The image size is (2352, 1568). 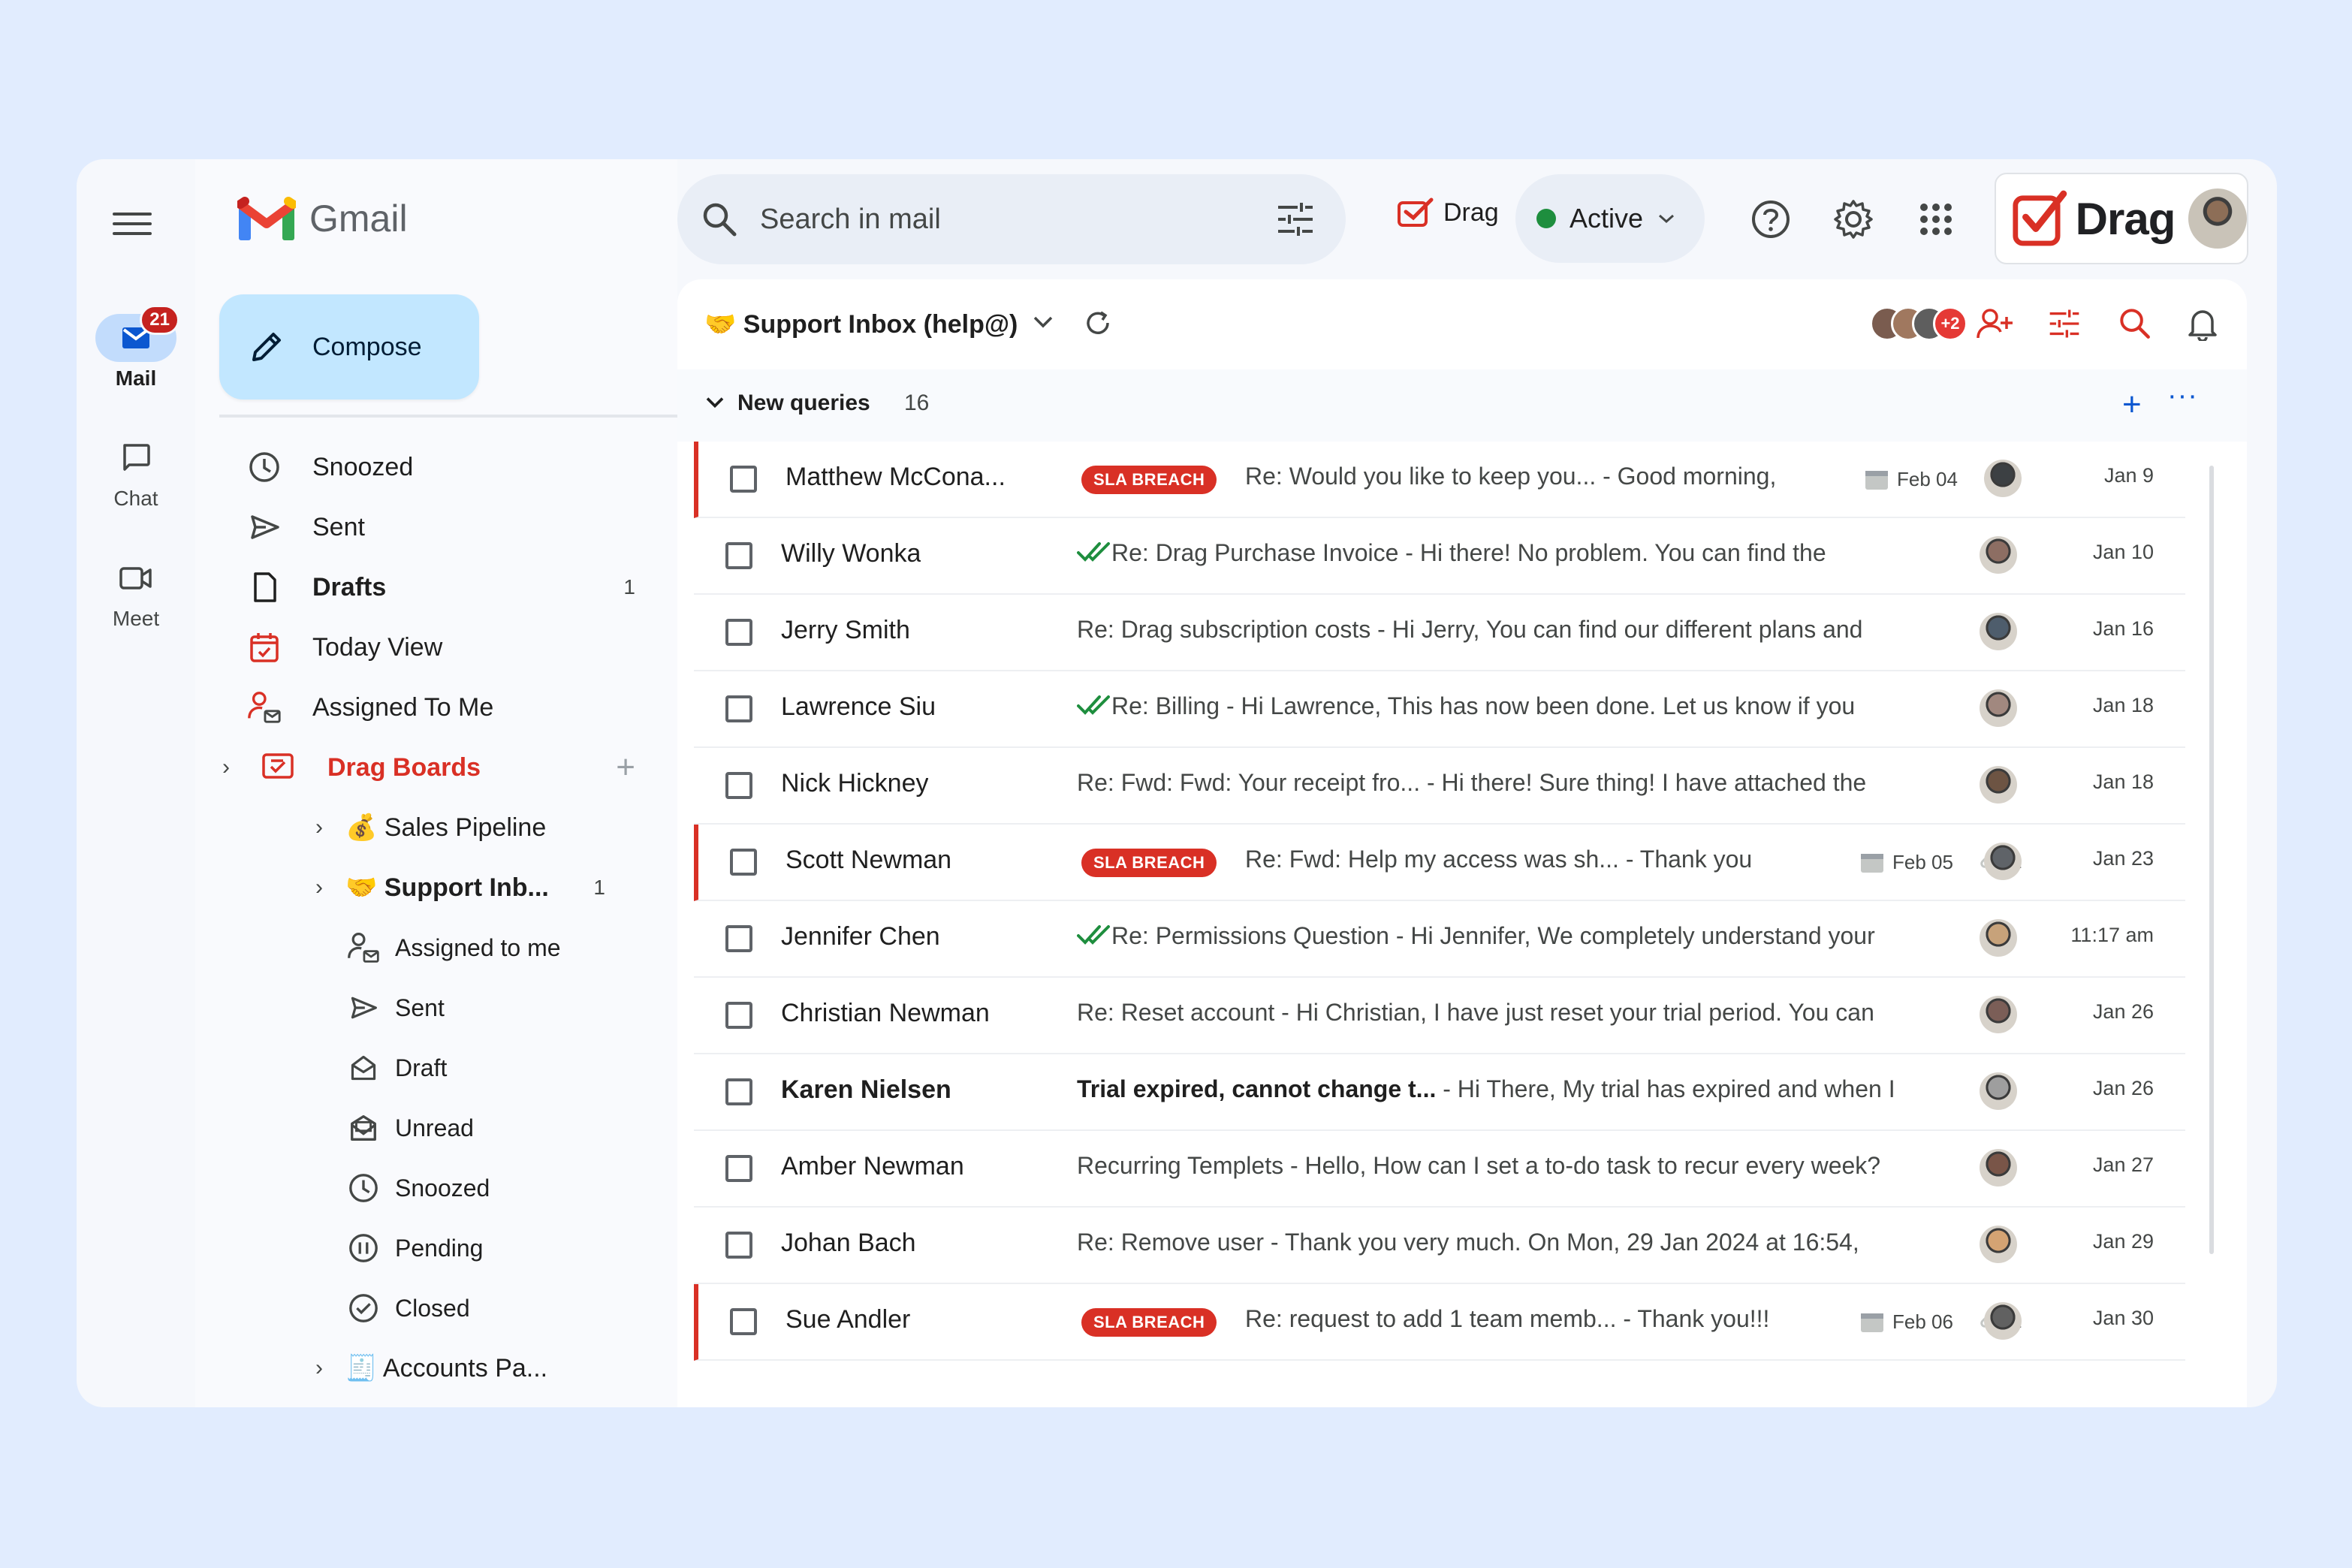 I want to click on sidebar-item-drafts: Drafts 1, so click(x=436, y=587).